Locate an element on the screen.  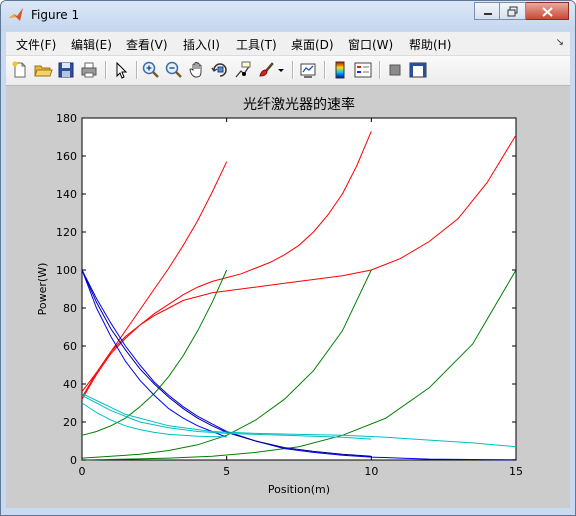
chevron-down-icon is located at coordinates (281, 70).